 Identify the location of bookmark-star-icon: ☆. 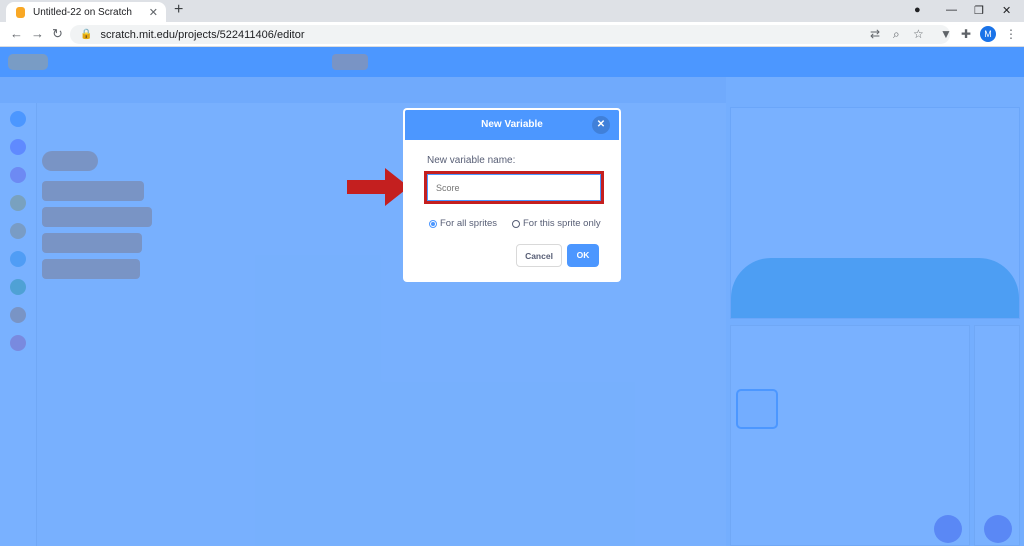
(918, 34).